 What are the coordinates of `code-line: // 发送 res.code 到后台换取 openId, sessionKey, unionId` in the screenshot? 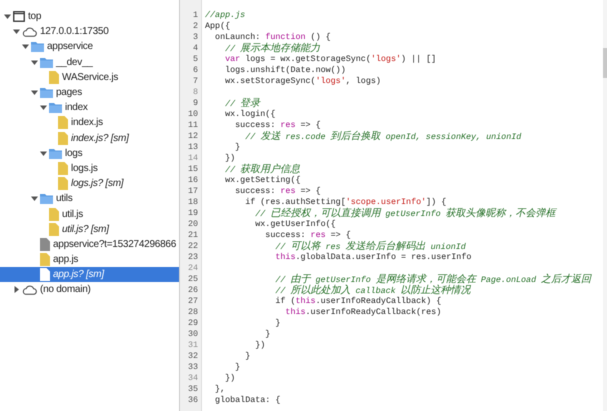 It's located at (383, 136).